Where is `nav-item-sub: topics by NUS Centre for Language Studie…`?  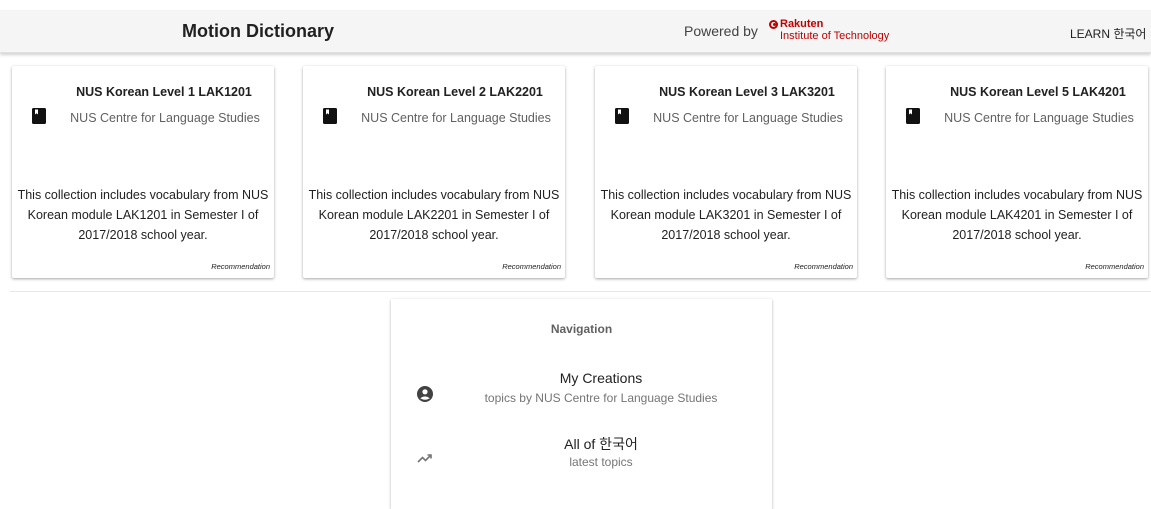
nav-item-sub: topics by NUS Centre for Language Studie… is located at coordinates (601, 398).